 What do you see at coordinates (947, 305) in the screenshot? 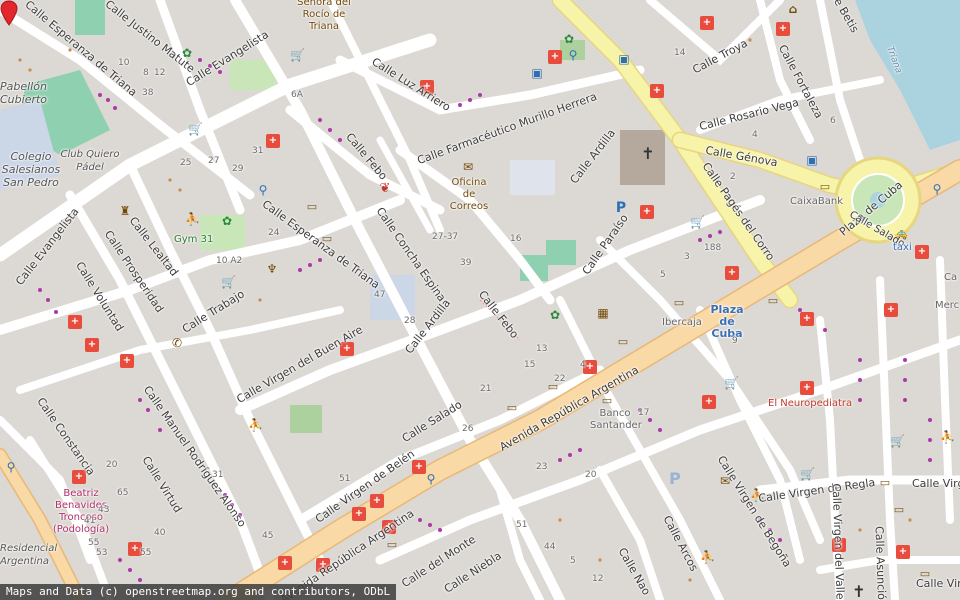
I see `poi-label-merc: Merc` at bounding box center [947, 305].